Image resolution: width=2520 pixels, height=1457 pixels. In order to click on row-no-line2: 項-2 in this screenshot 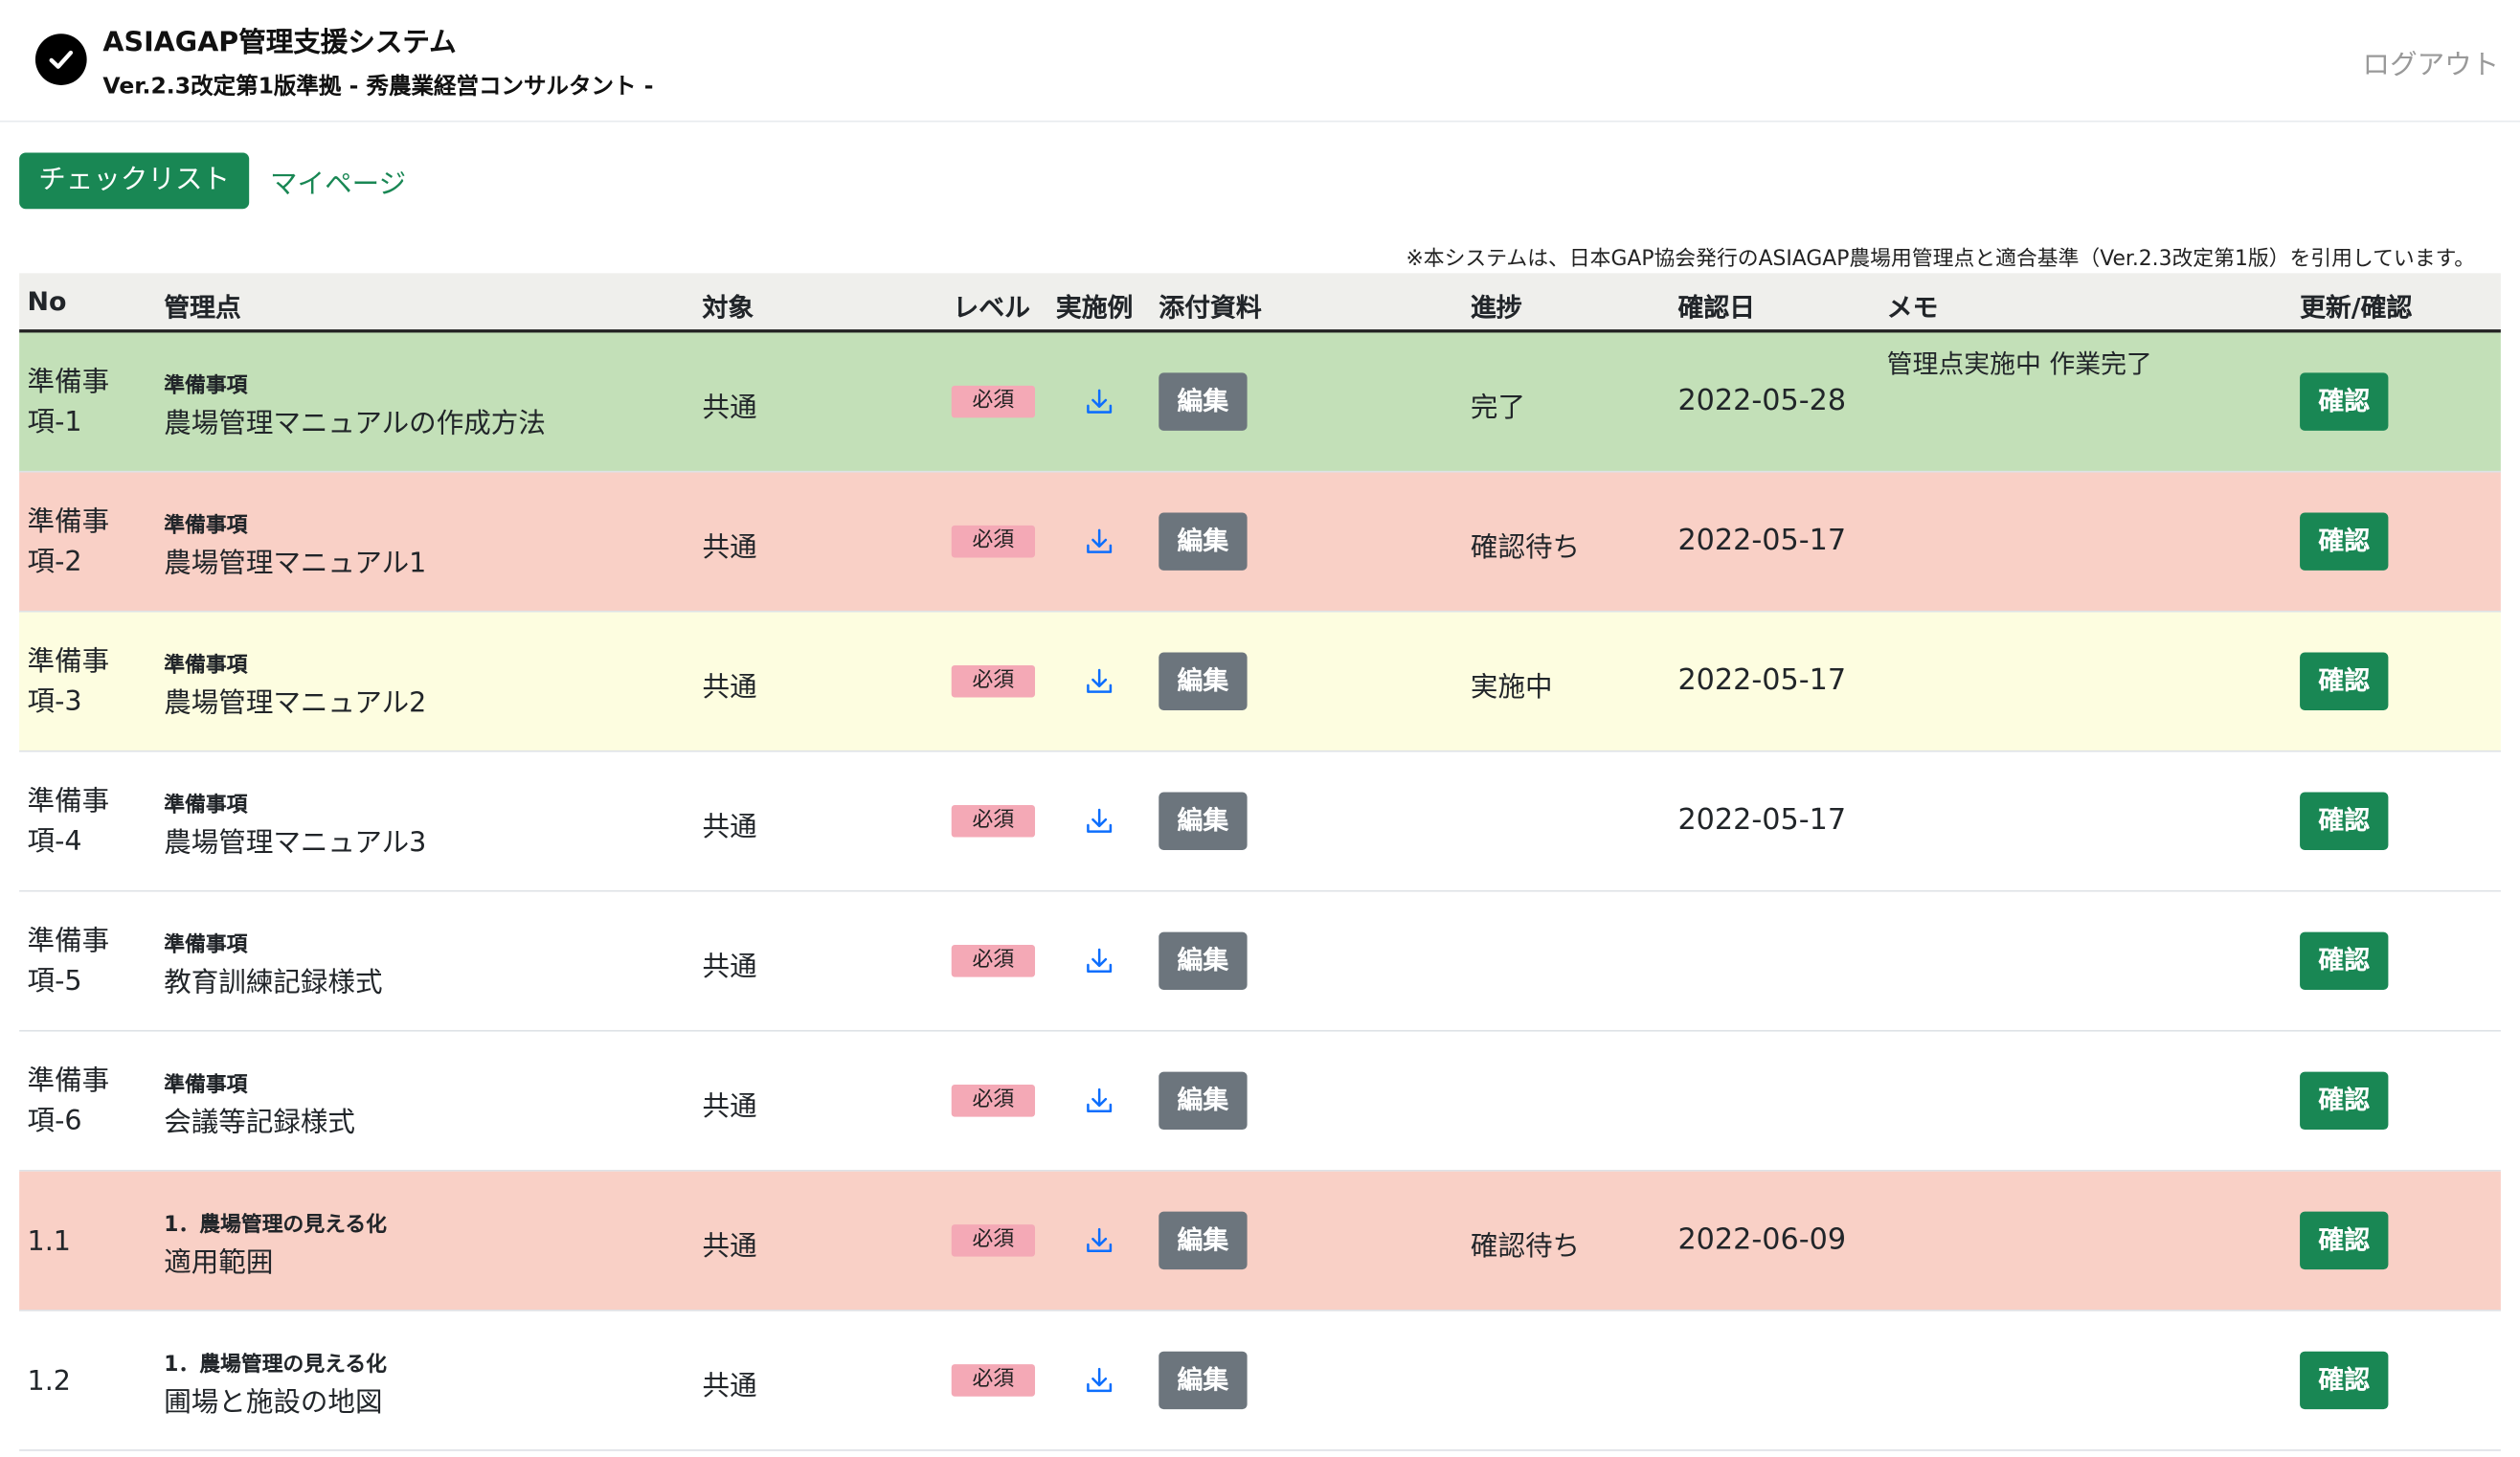, I will do `click(55, 562)`.